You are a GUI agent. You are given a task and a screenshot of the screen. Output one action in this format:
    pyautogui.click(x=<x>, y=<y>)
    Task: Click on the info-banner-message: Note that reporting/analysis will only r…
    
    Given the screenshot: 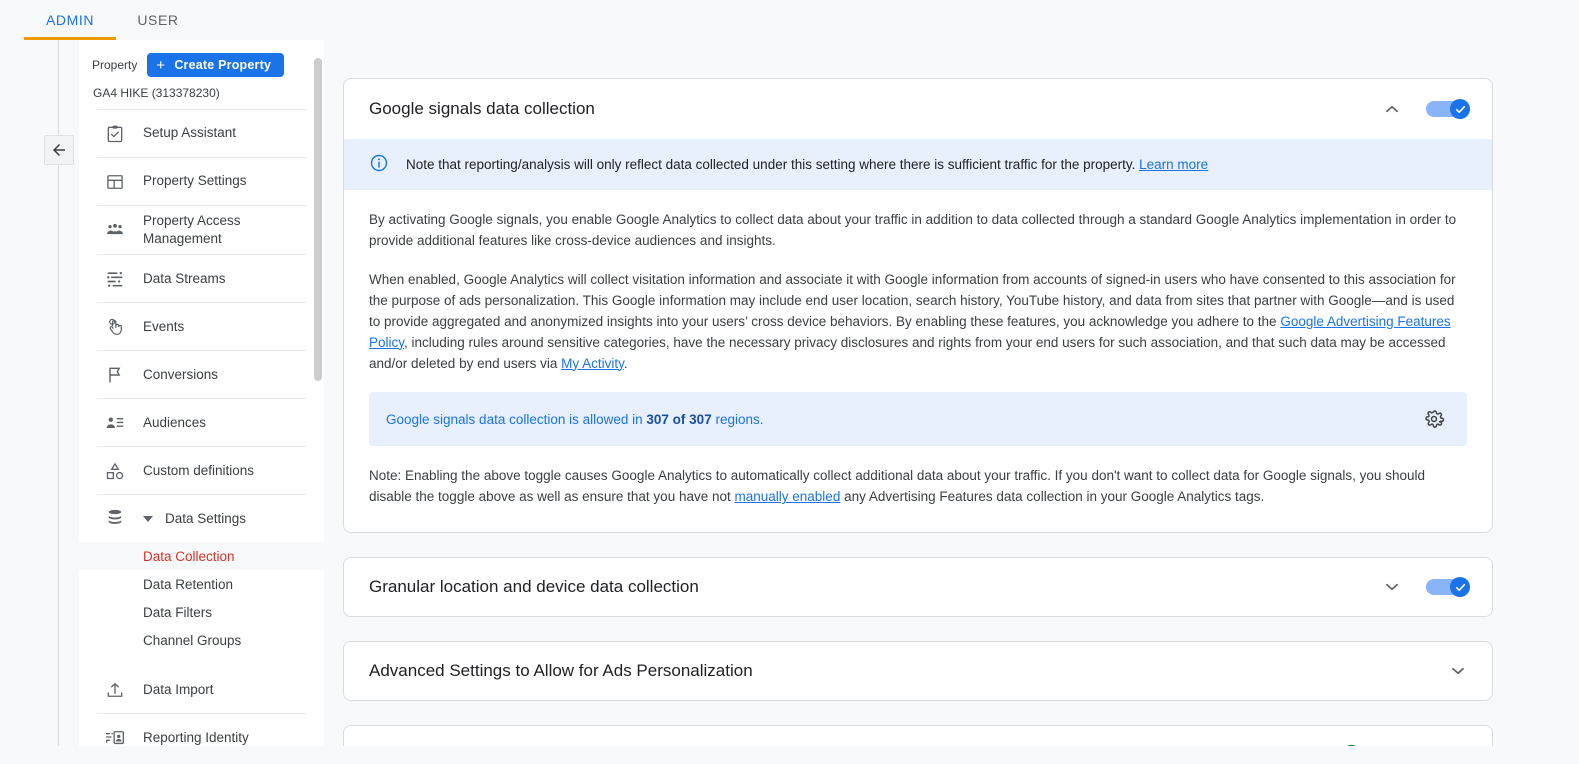 What is the action you would take?
    pyautogui.click(x=771, y=164)
    